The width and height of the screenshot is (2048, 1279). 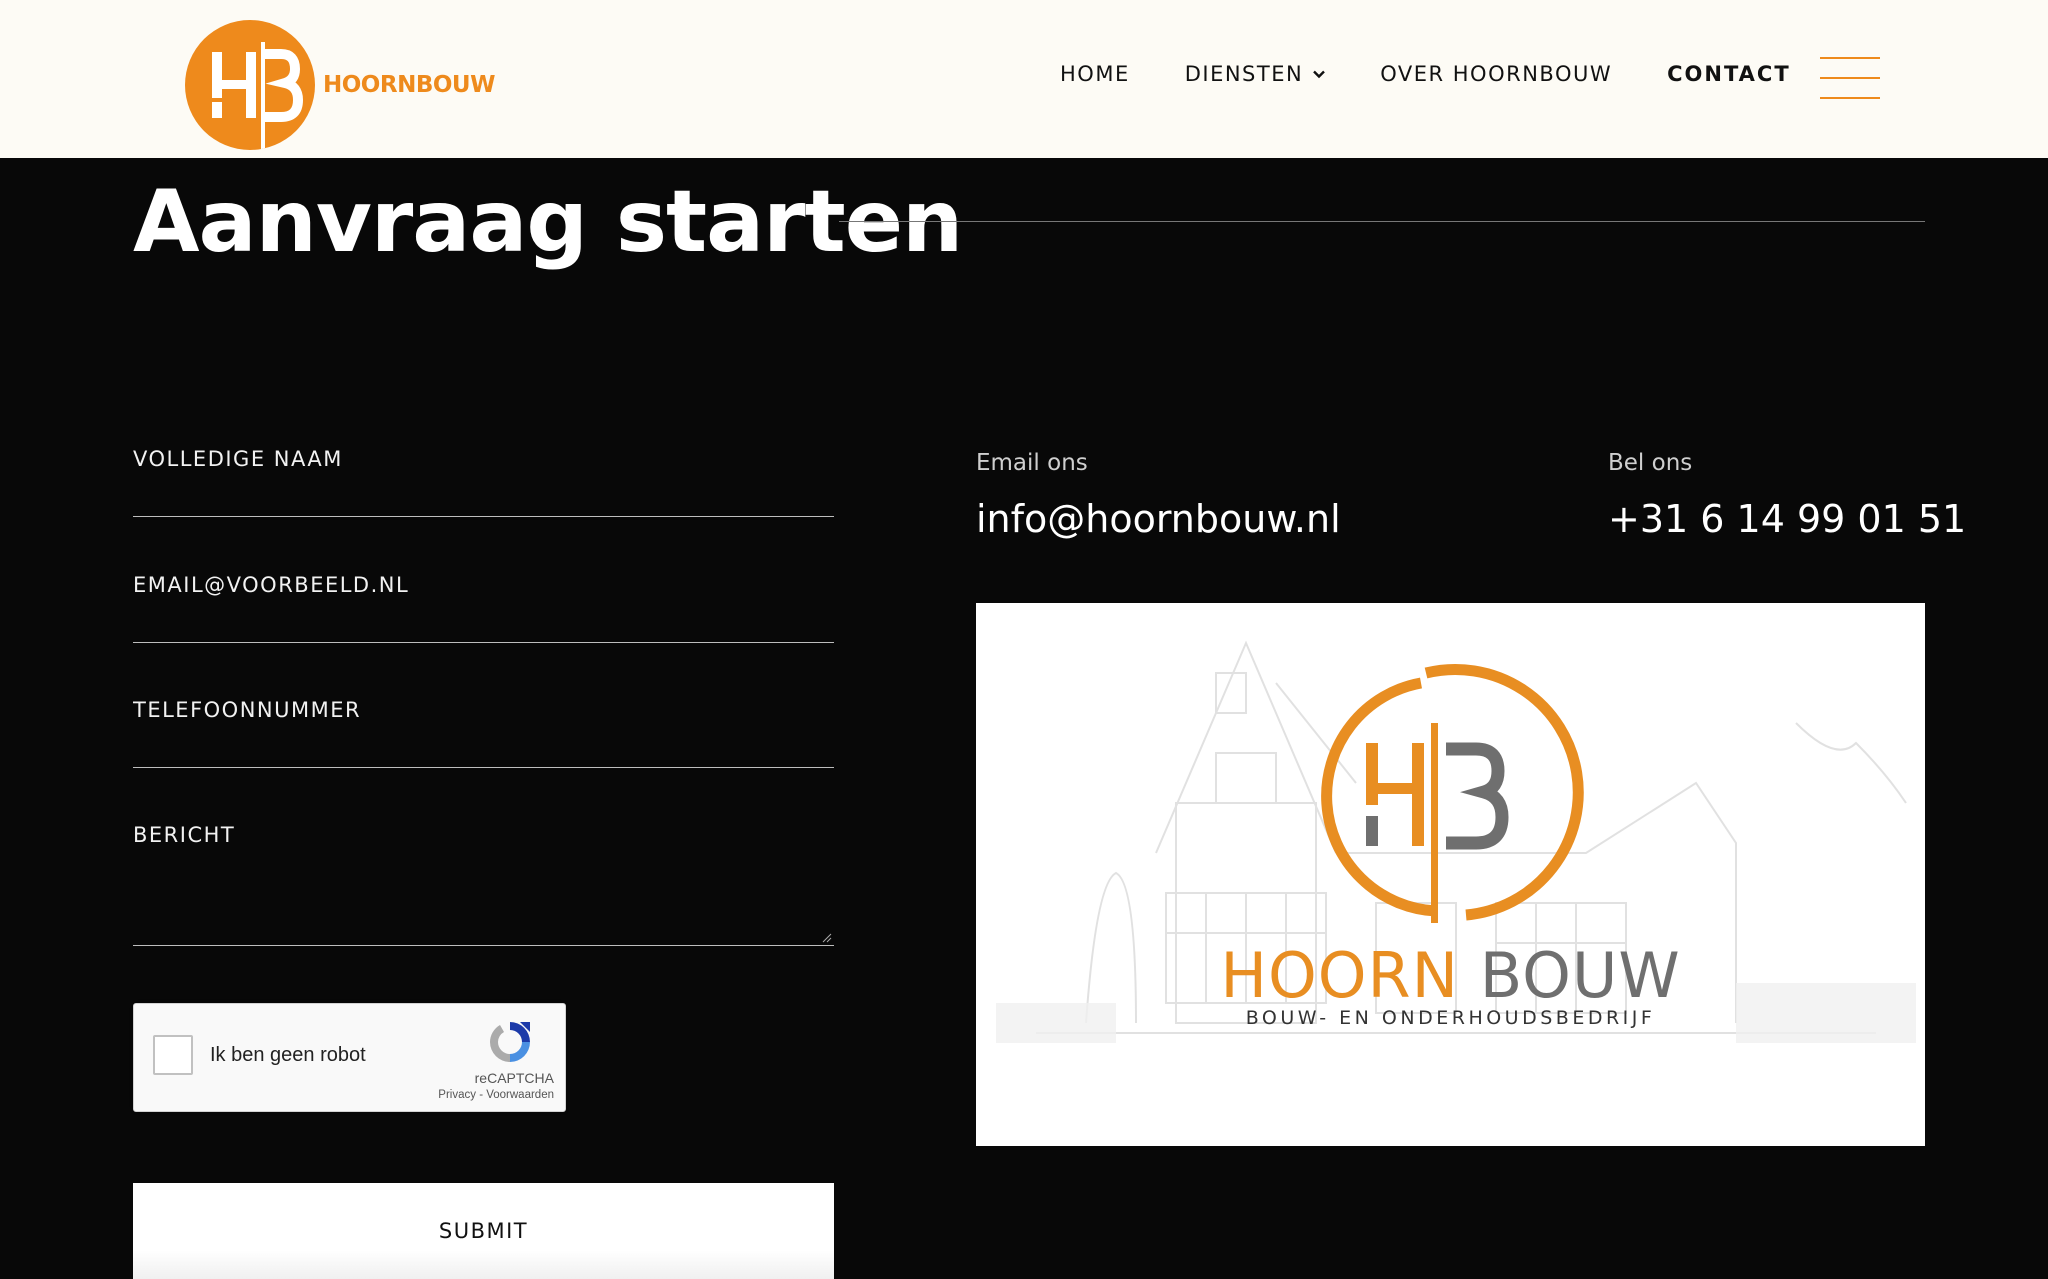 What do you see at coordinates (1787, 519) in the screenshot?
I see `phone-link: +31 6 14 99 01 51` at bounding box center [1787, 519].